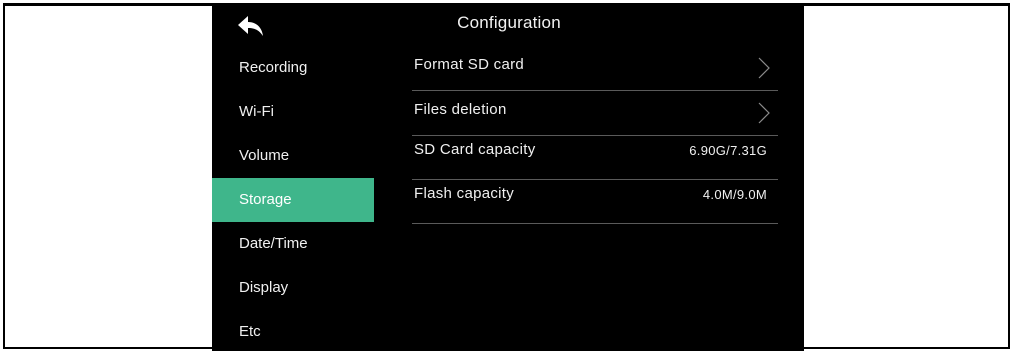 Image resolution: width=1015 pixels, height=351 pixels. I want to click on sd-card-capacity-row: SD Card capacity 6.90G/7.31G, so click(595, 158).